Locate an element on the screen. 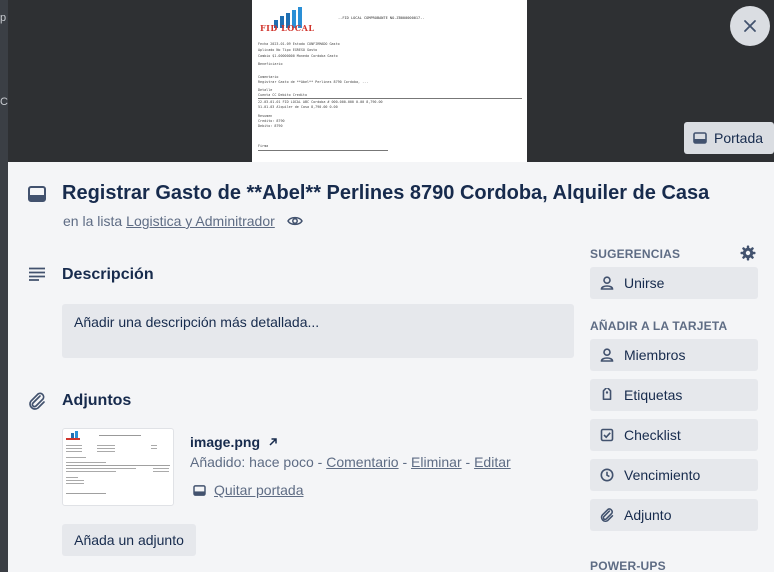  due-date-button: Vencimiento is located at coordinates (674, 475).